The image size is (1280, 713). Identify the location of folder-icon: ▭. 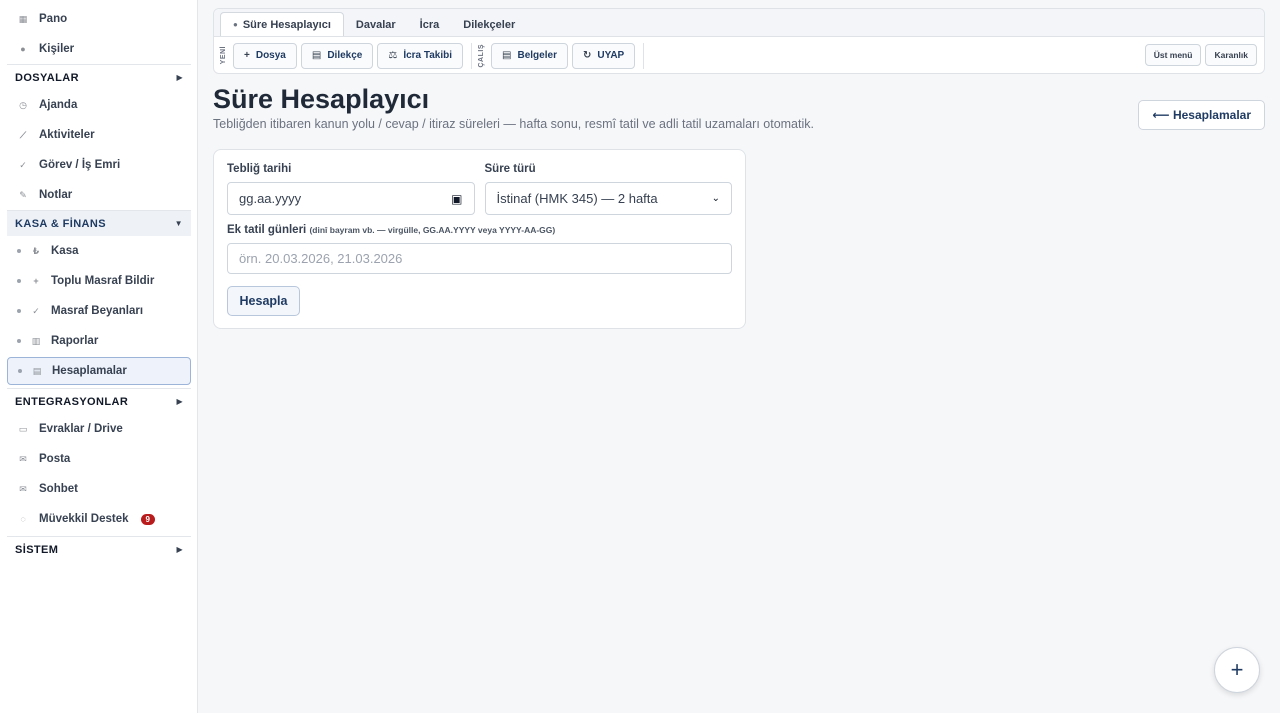
(23, 428).